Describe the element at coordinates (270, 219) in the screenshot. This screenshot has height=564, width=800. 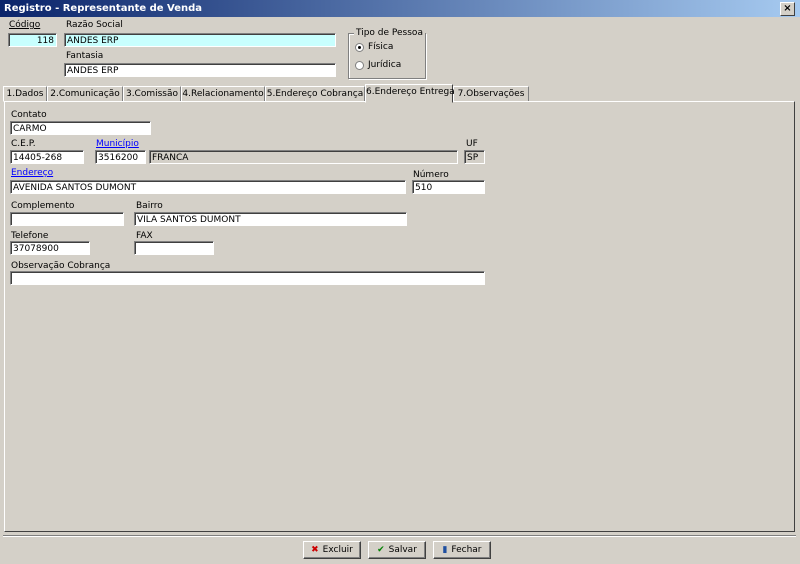
I see `bairro-field: VILA SANTOS DUMONT` at that location.